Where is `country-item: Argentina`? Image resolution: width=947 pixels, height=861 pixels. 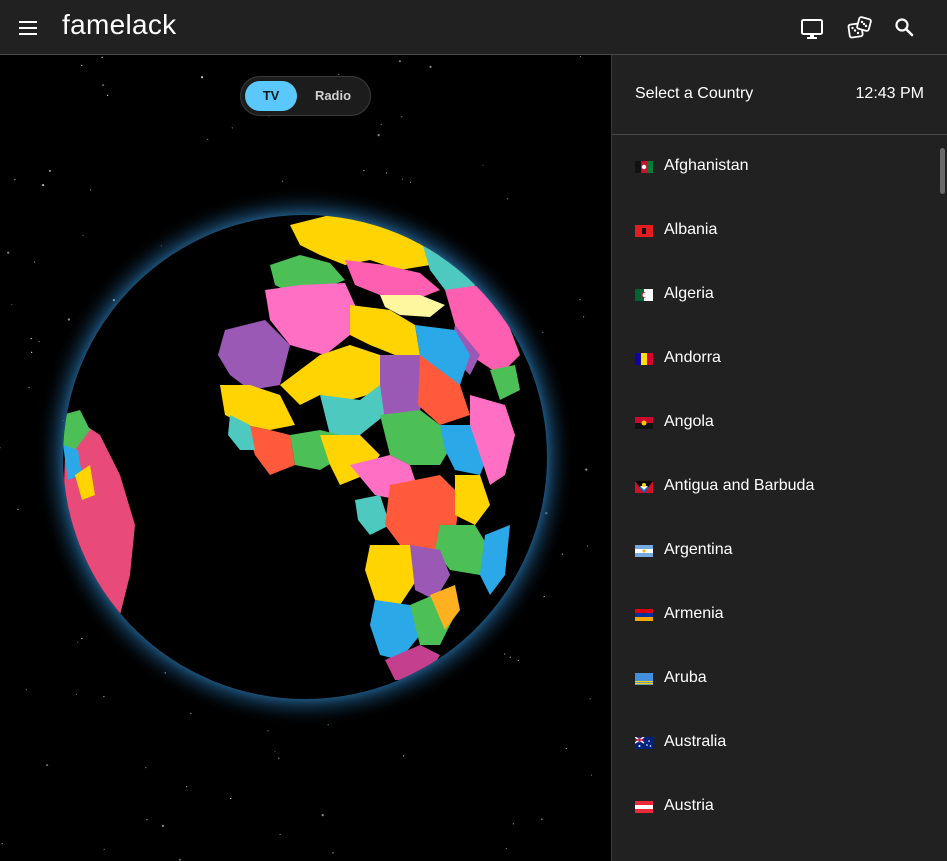
country-item: Argentina is located at coordinates (774, 551).